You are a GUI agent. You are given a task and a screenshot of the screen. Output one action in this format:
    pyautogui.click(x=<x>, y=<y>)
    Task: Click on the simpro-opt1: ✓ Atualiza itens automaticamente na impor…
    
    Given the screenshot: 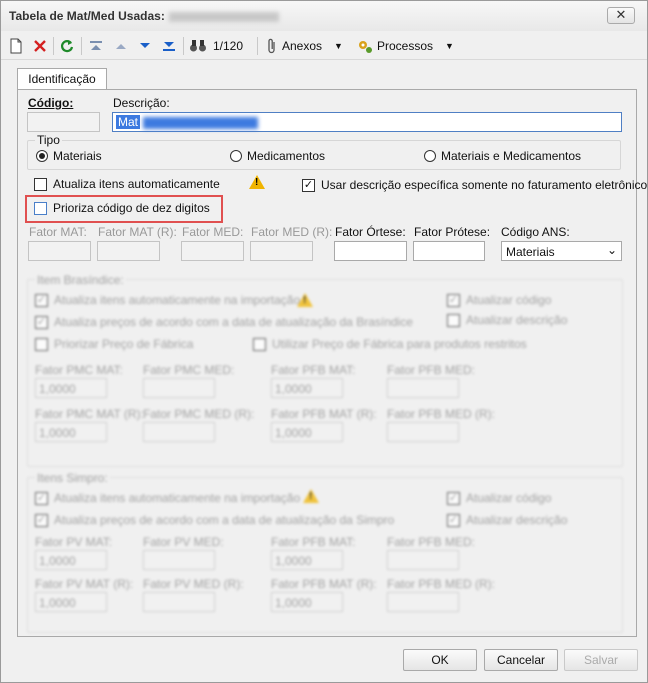 What is the action you would take?
    pyautogui.click(x=167, y=498)
    